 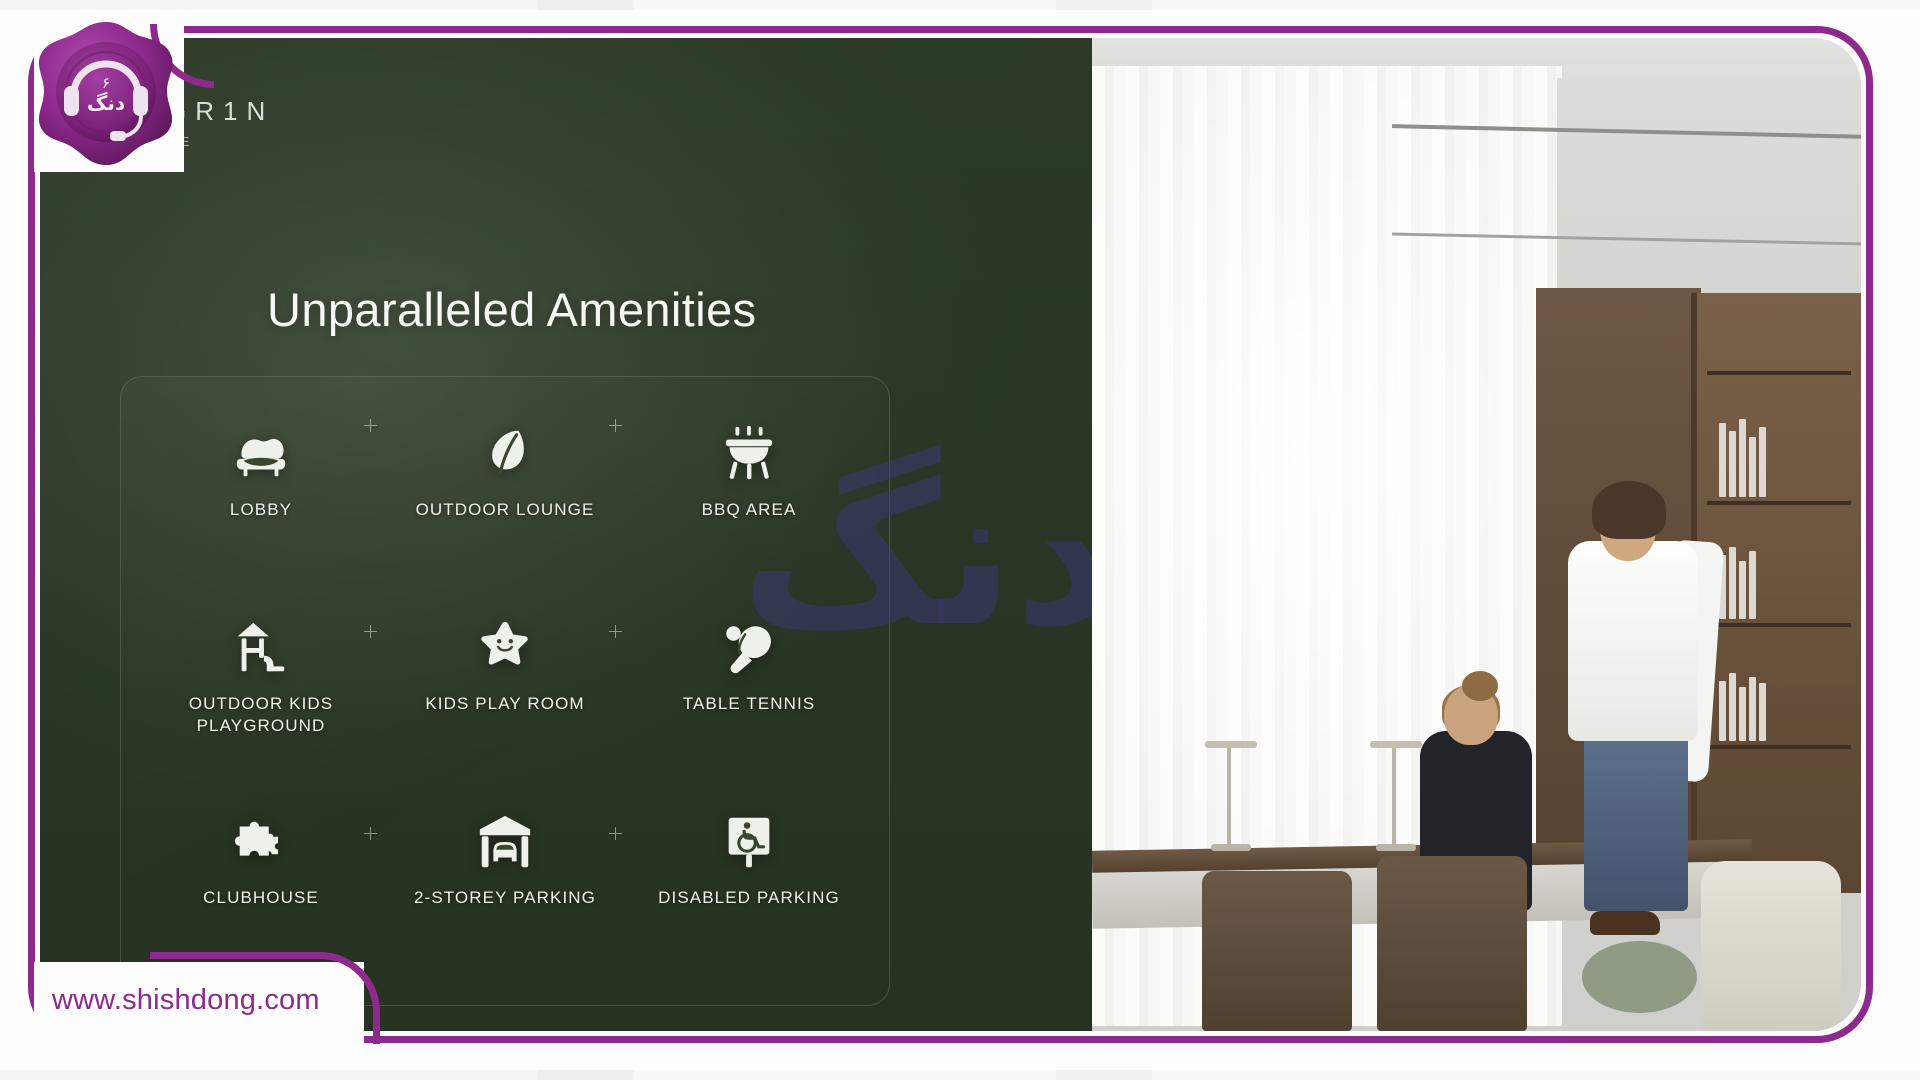 I want to click on photo-standing-person-jeans, so click(x=1636, y=816).